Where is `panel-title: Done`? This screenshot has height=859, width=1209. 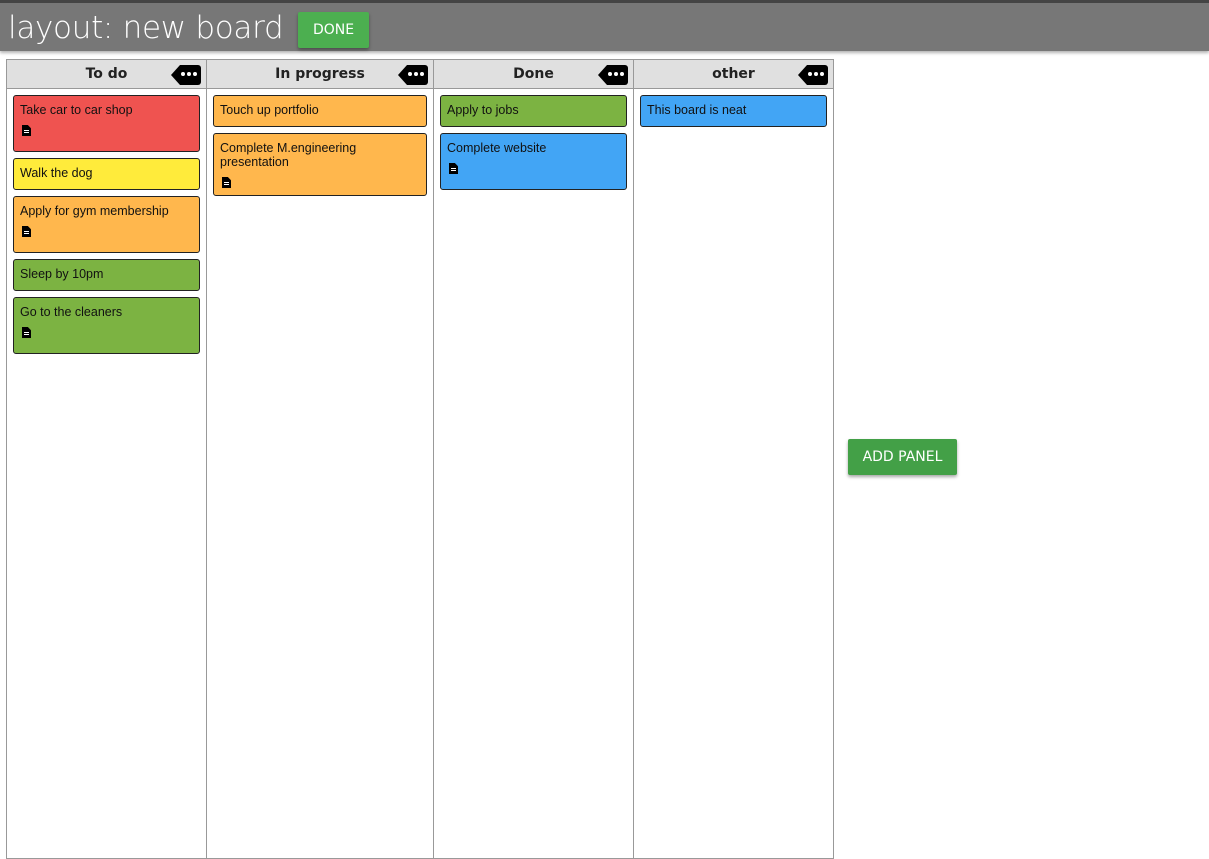
panel-title: Done is located at coordinates (533, 74).